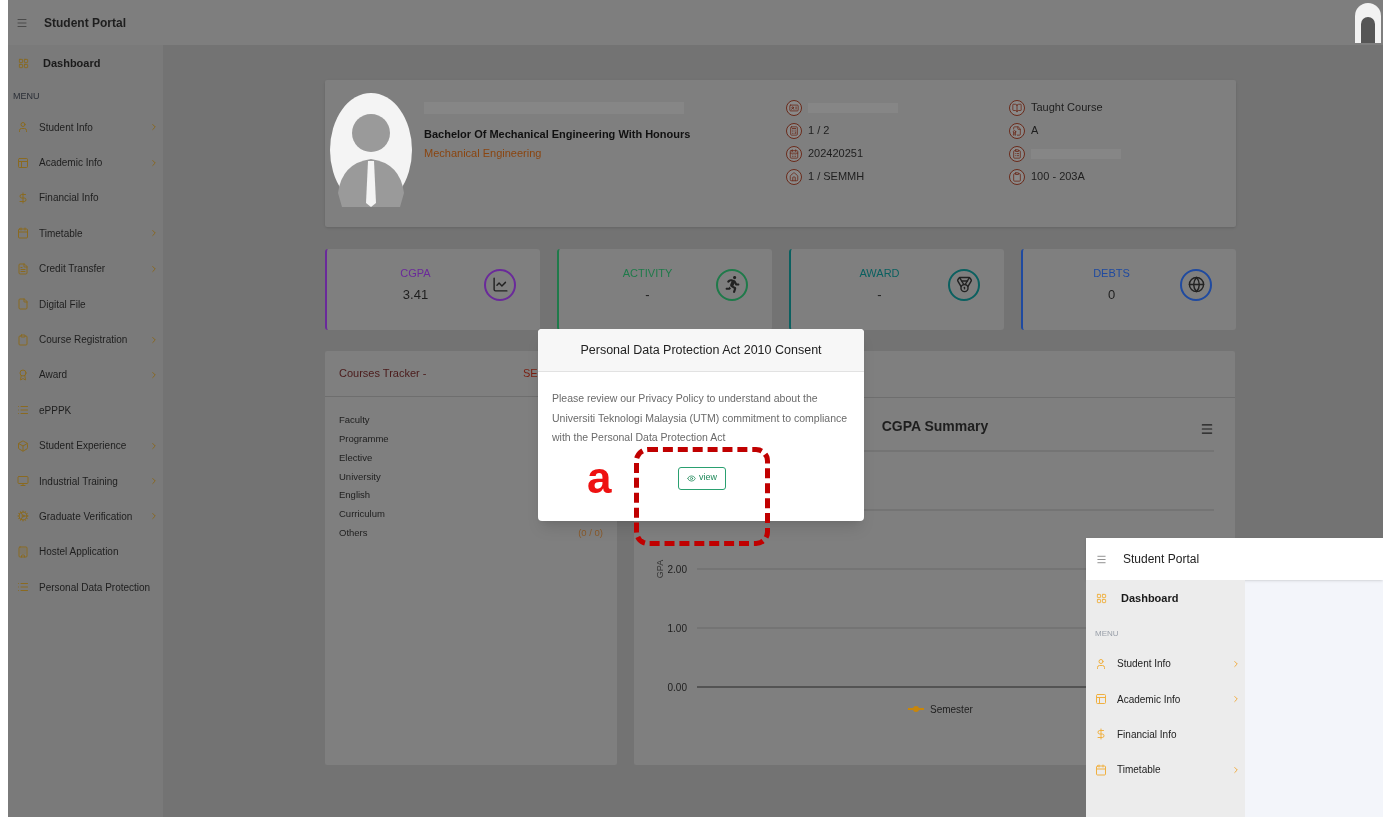 The width and height of the screenshot is (1383, 817). What do you see at coordinates (1161, 559) in the screenshot?
I see `app-title: Student Portal` at bounding box center [1161, 559].